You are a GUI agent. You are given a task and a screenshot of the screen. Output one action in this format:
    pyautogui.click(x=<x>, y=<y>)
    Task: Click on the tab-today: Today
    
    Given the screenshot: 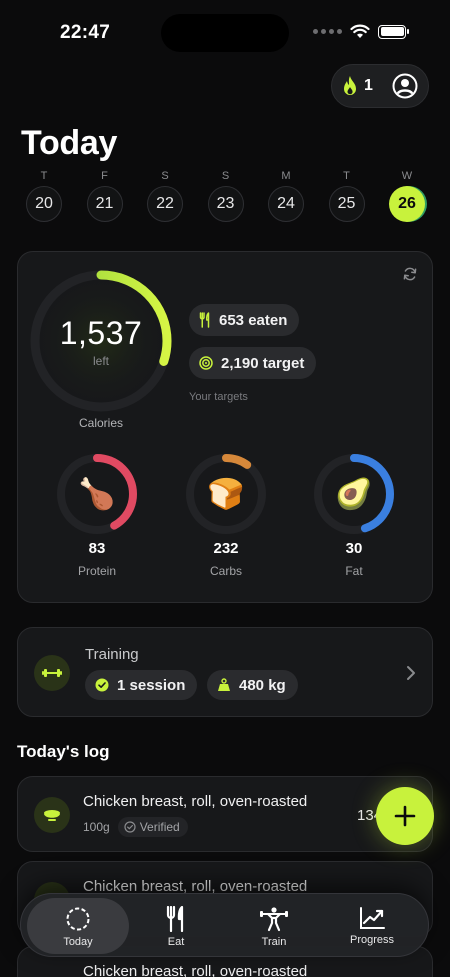 What is the action you would take?
    pyautogui.click(x=78, y=926)
    